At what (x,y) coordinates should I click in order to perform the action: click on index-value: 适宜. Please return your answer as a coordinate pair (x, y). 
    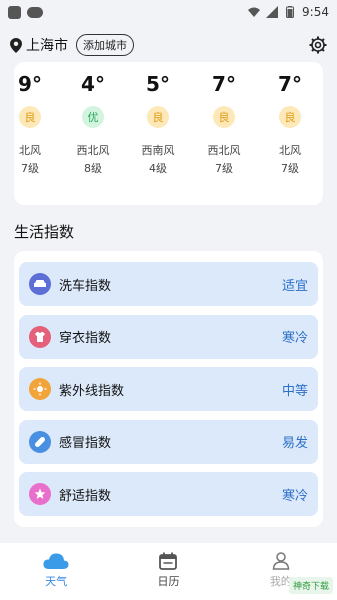
    Looking at the image, I should click on (294, 286).